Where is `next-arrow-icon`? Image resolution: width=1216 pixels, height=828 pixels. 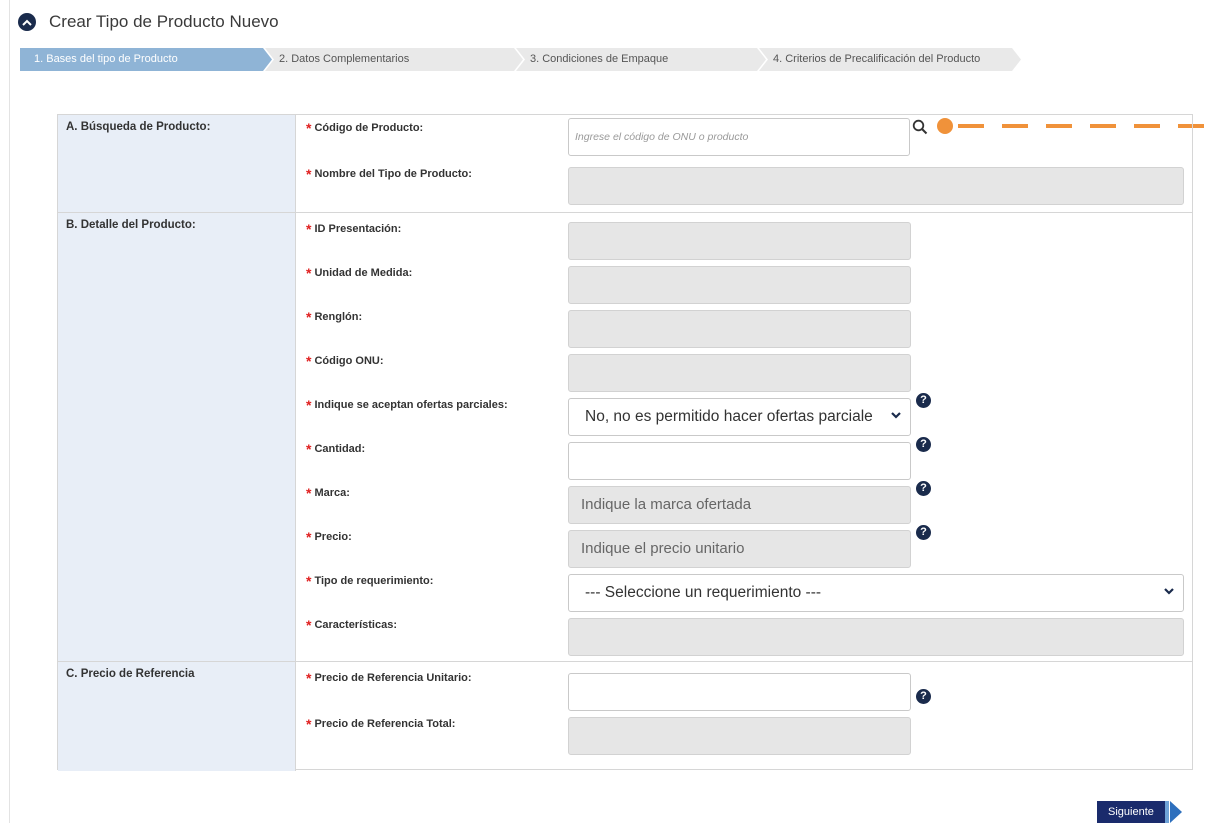 next-arrow-icon is located at coordinates (1174, 812).